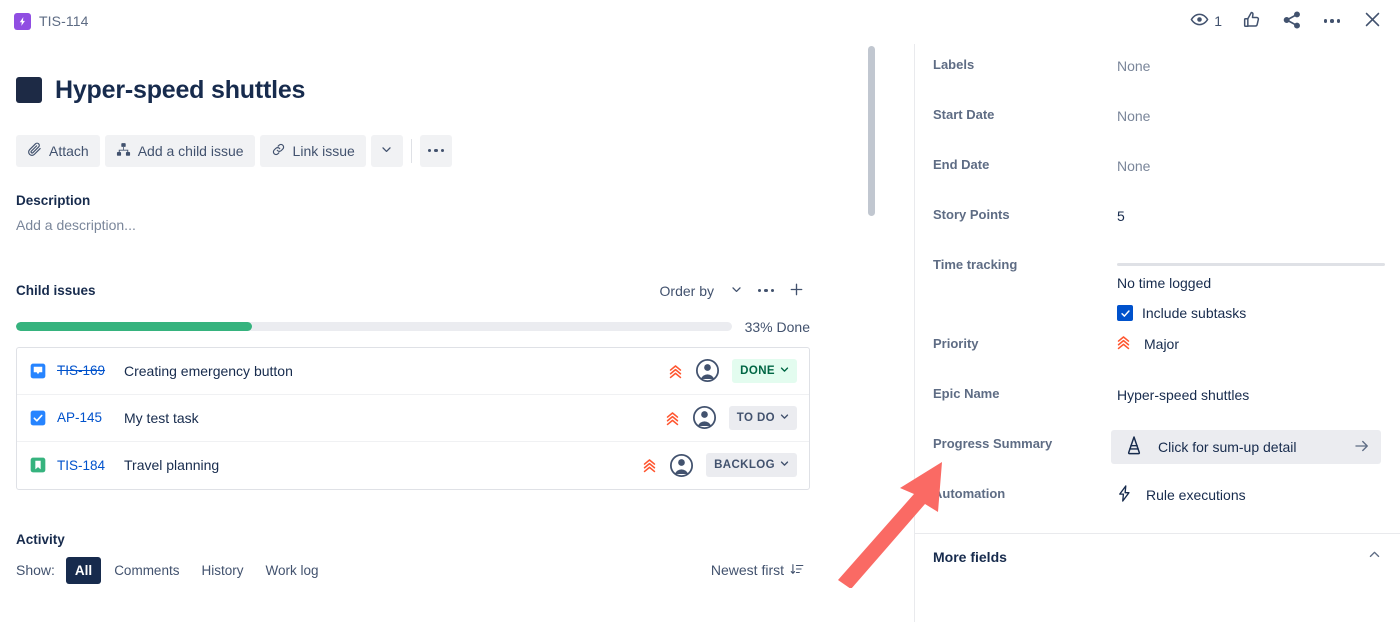 The width and height of the screenshot is (1400, 622). I want to click on share-button, so click(1292, 21).